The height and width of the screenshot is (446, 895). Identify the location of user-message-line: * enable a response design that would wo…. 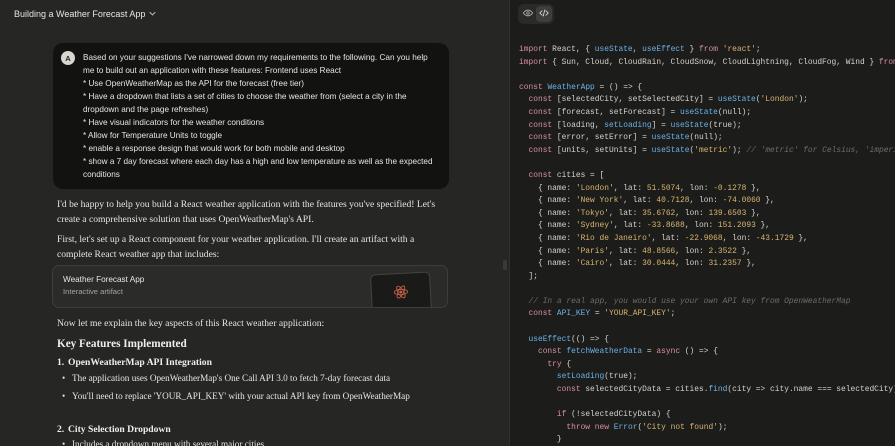
(214, 148).